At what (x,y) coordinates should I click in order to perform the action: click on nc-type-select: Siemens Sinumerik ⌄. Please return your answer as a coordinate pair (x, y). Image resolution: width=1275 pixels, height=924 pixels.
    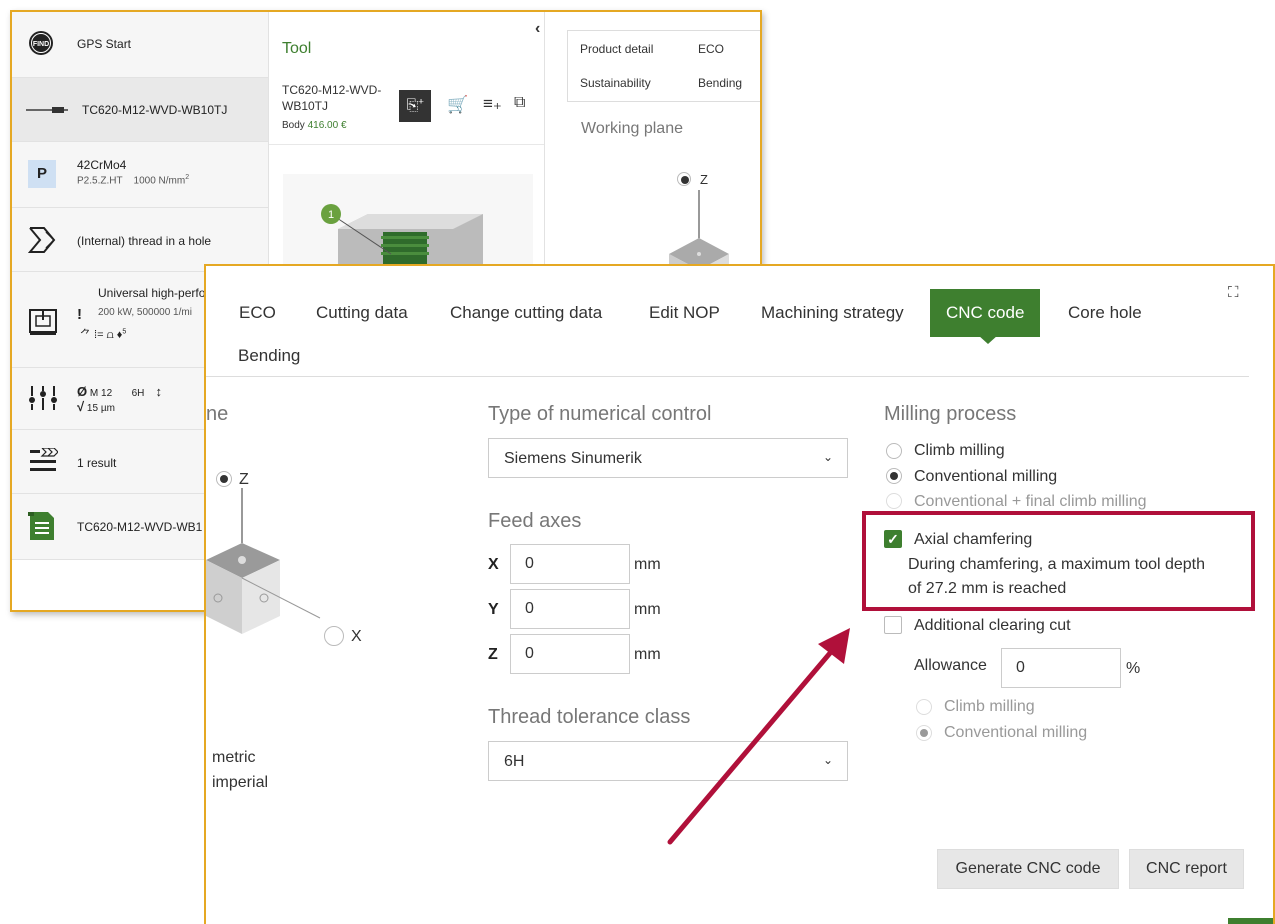
    Looking at the image, I should click on (668, 458).